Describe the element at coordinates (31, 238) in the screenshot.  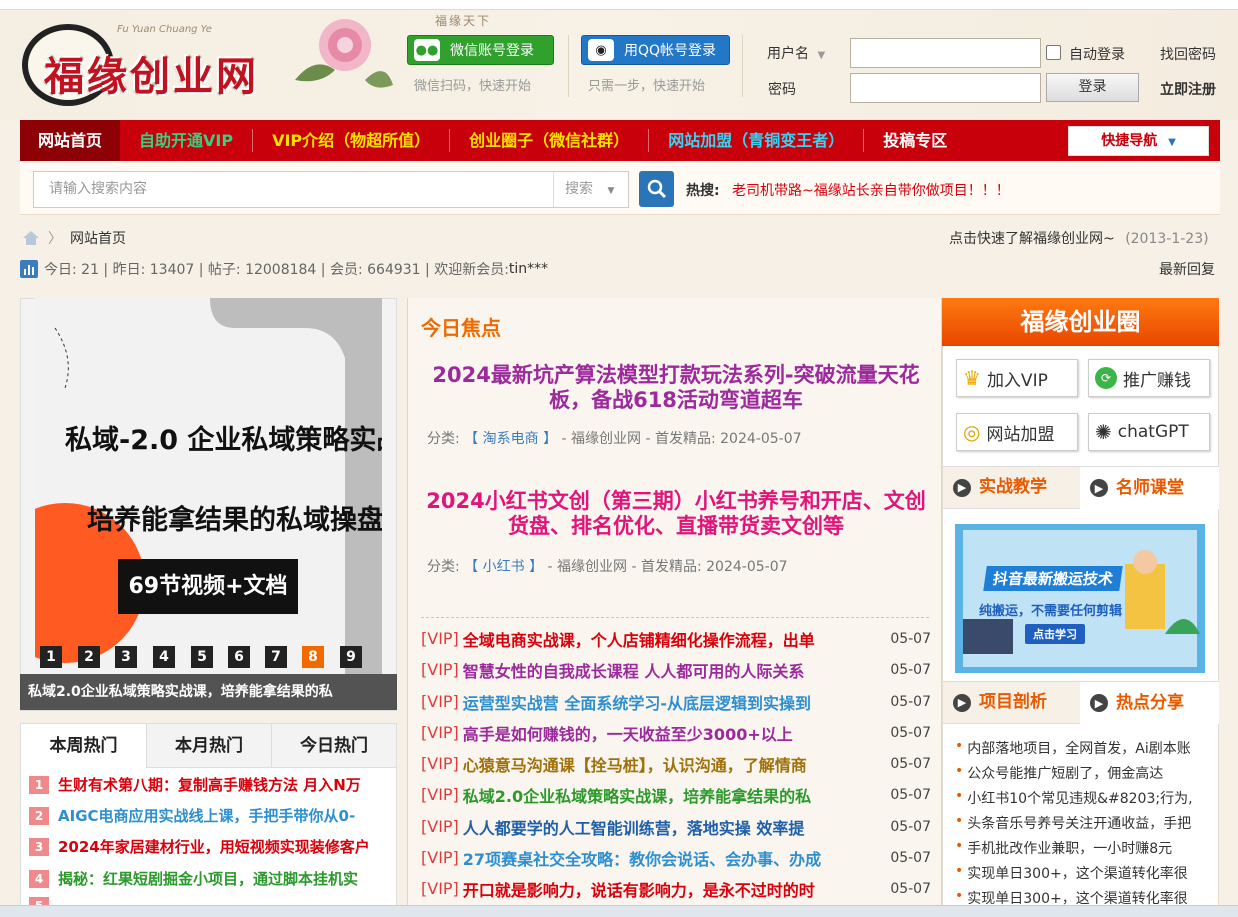
I see `home-icon` at that location.